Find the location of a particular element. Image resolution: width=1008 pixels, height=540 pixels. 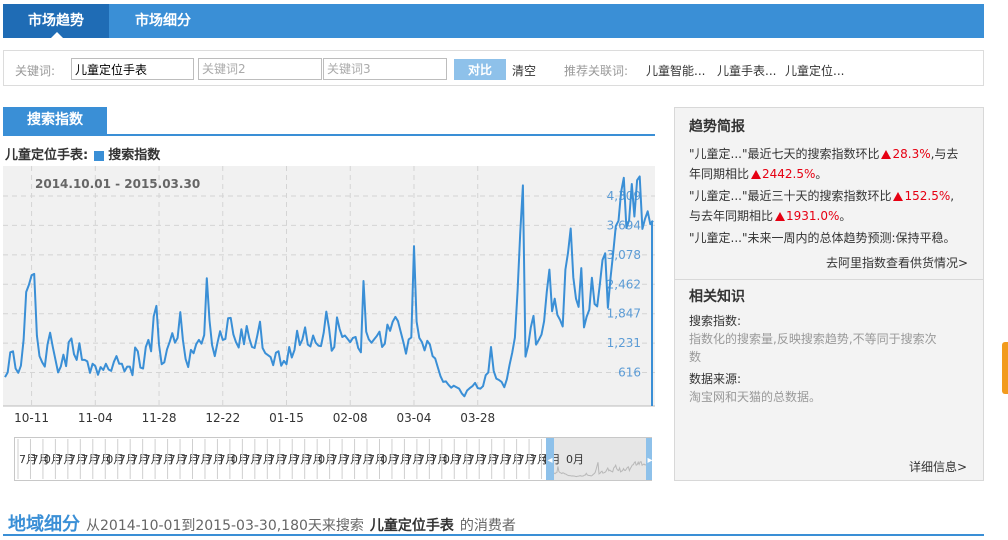

ali-index-link: 去阿里指数查看供货情况> is located at coordinates (897, 262).